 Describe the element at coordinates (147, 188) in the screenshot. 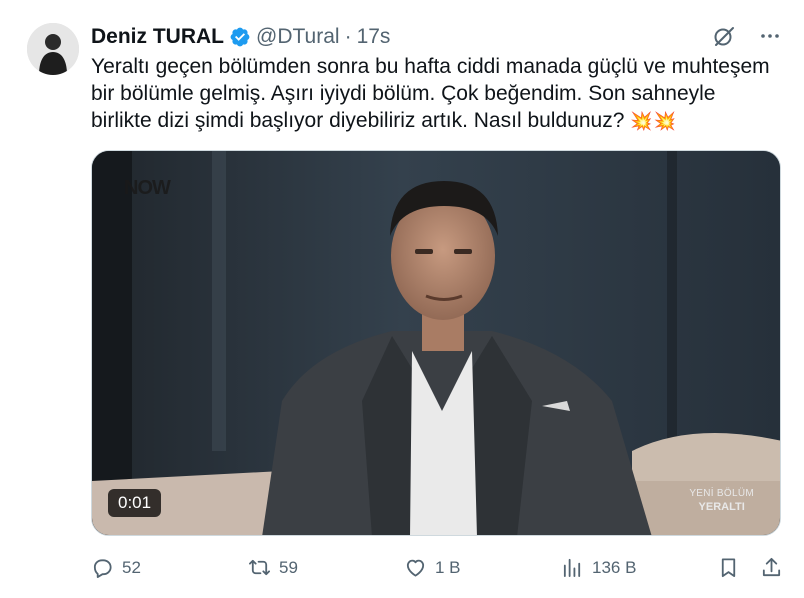

I see `channel-watermark: NOW` at that location.